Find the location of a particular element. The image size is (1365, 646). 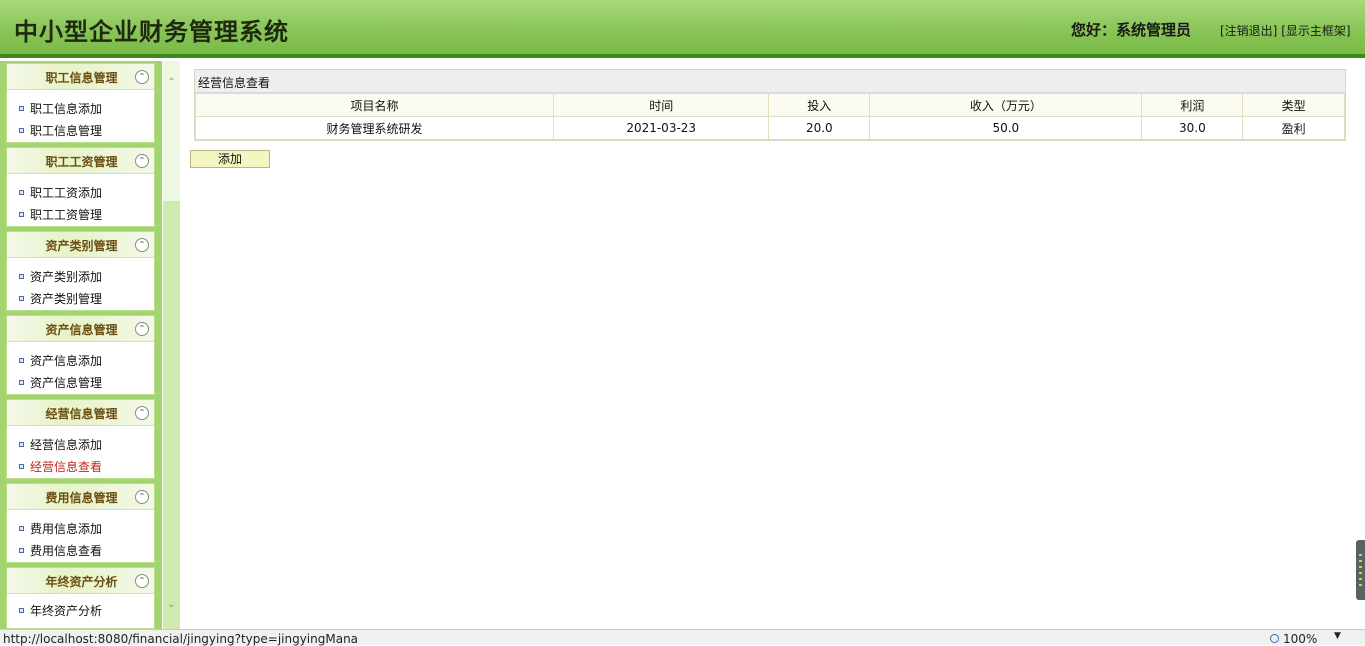

column-header: 收入（万元） is located at coordinates (1006, 105).